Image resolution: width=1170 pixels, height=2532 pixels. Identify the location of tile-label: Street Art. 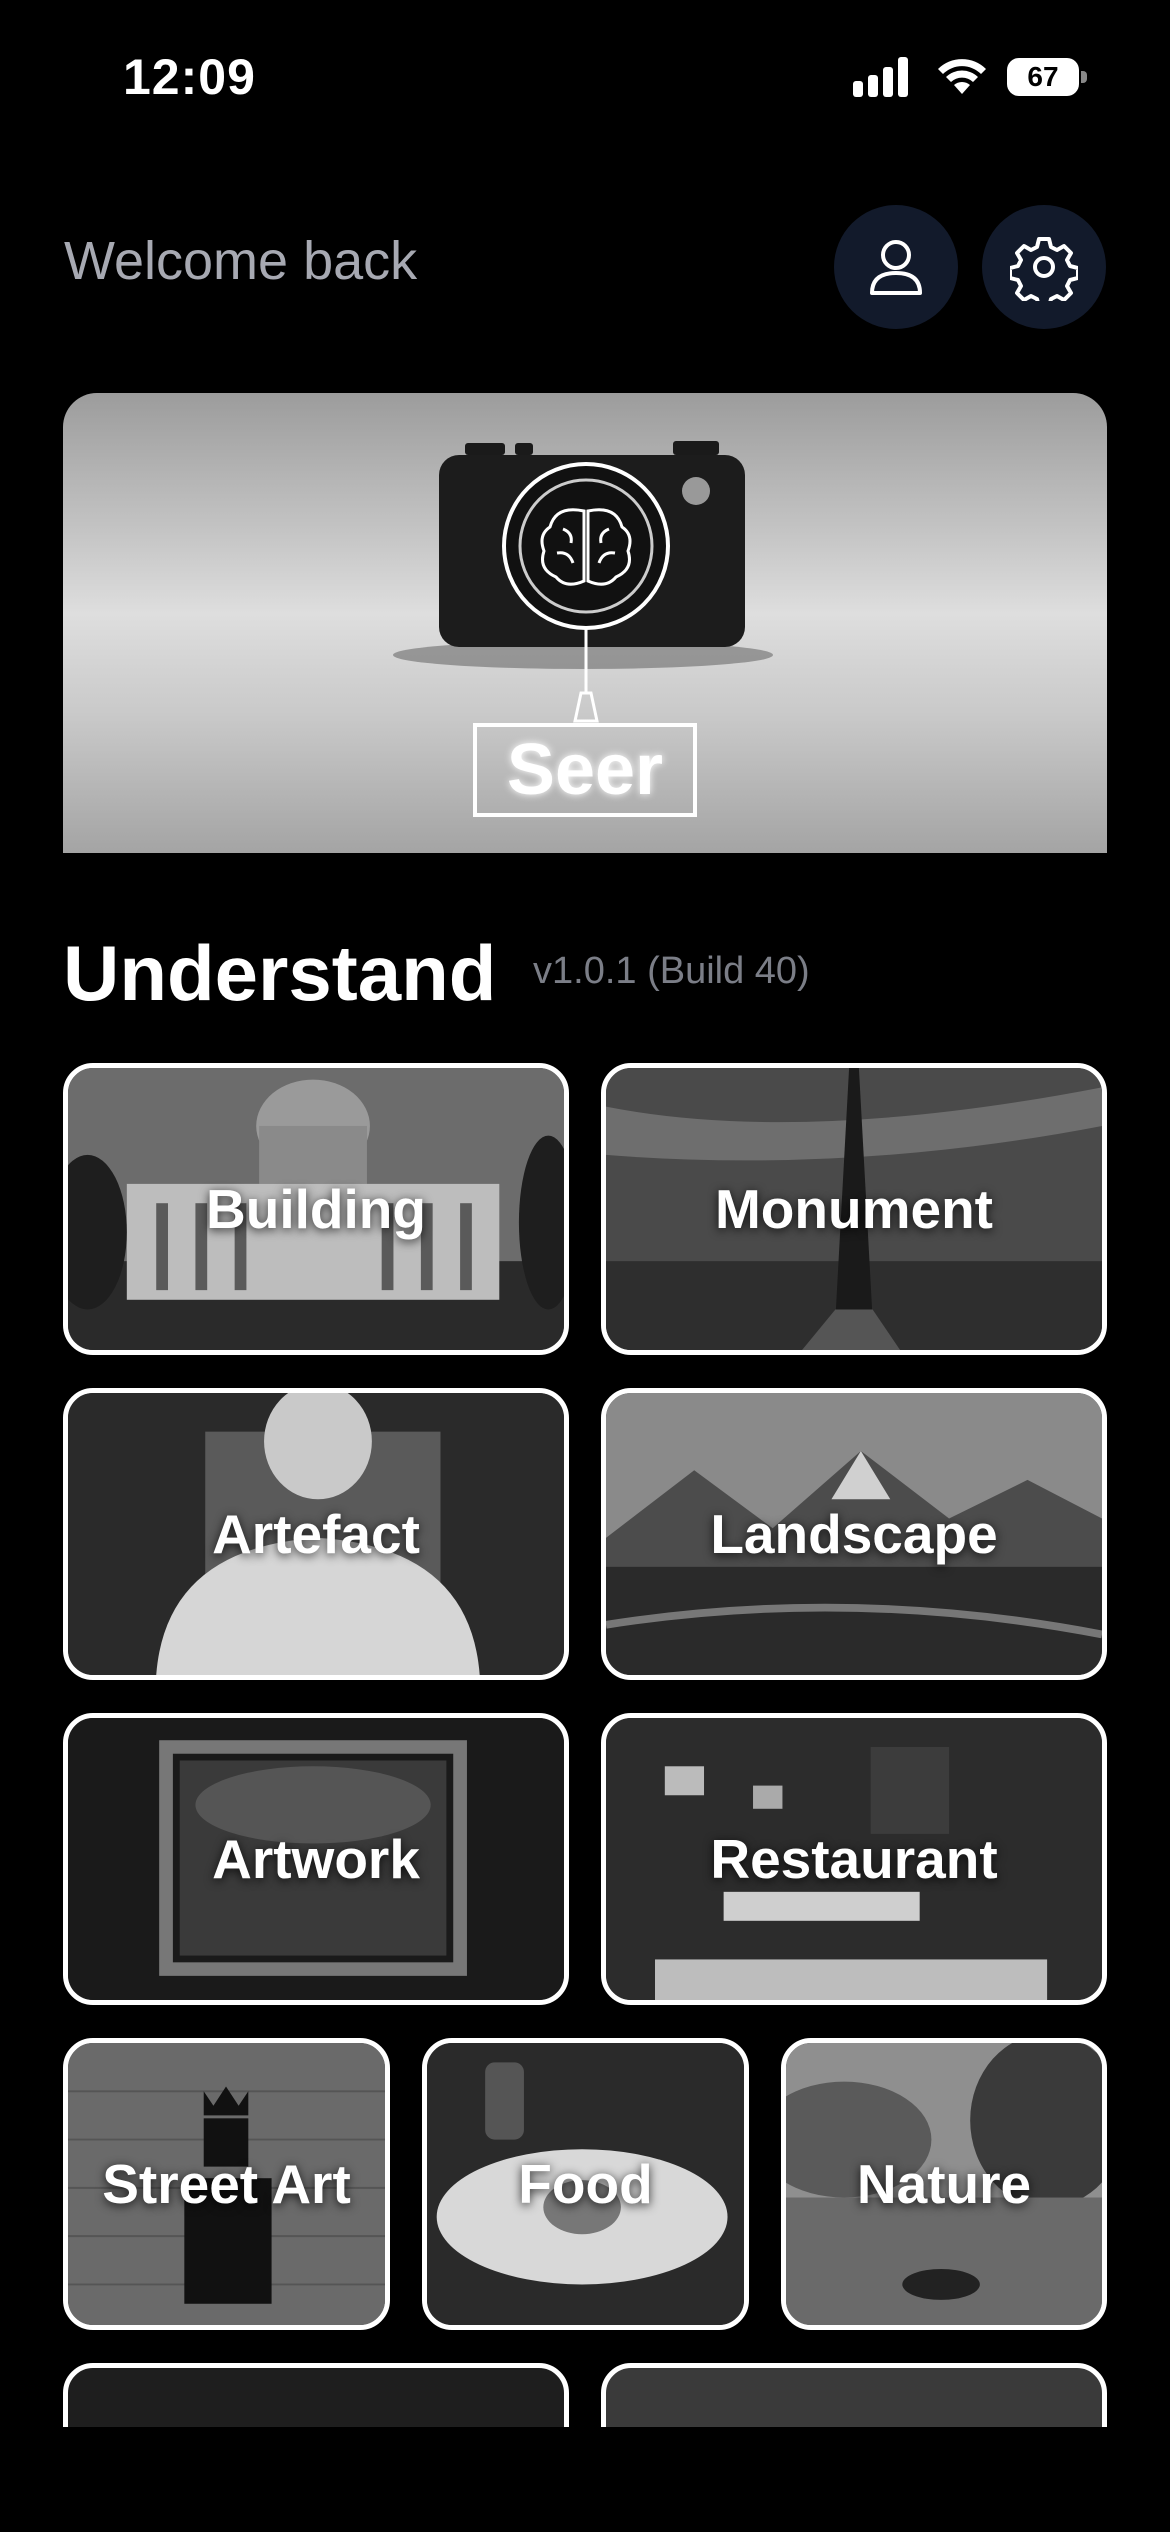
(226, 2184).